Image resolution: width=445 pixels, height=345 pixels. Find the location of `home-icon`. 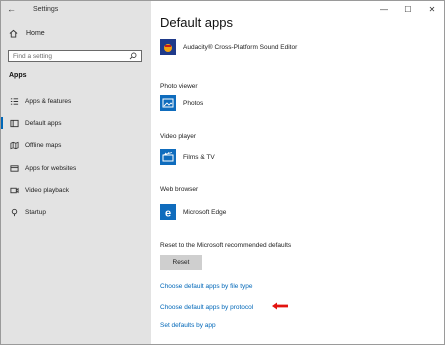

home-icon is located at coordinates (13, 33).